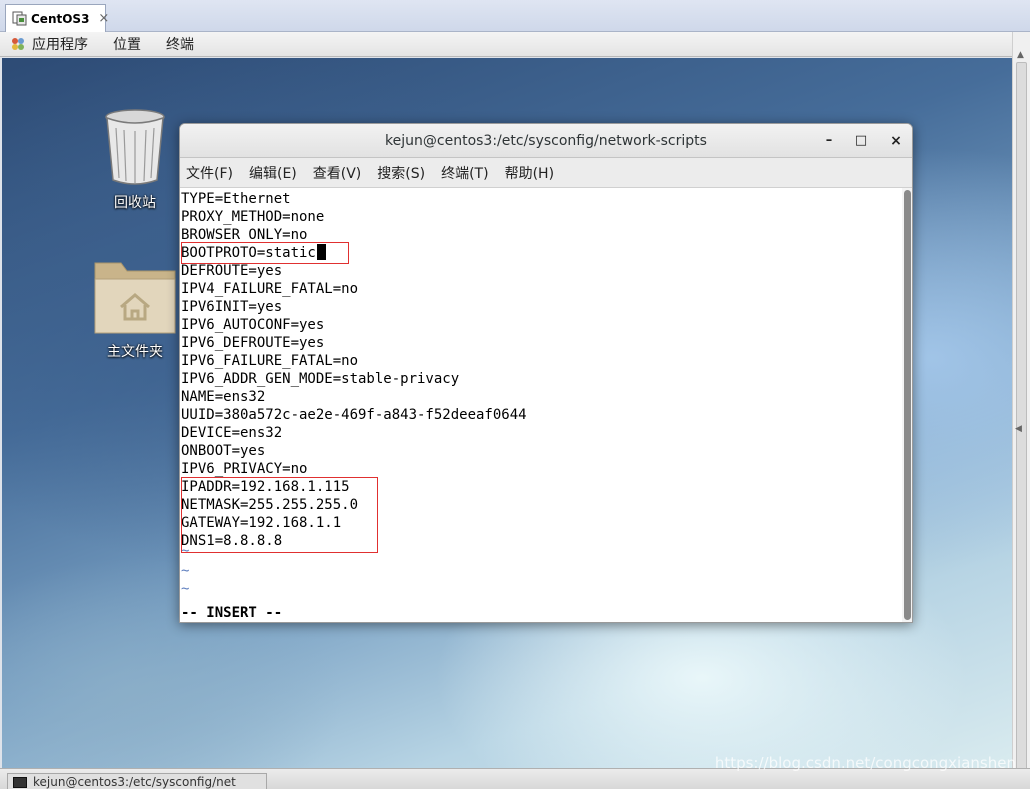 The width and height of the screenshot is (1030, 789). I want to click on config-line: BROWSER_ONLY=no, so click(244, 235).